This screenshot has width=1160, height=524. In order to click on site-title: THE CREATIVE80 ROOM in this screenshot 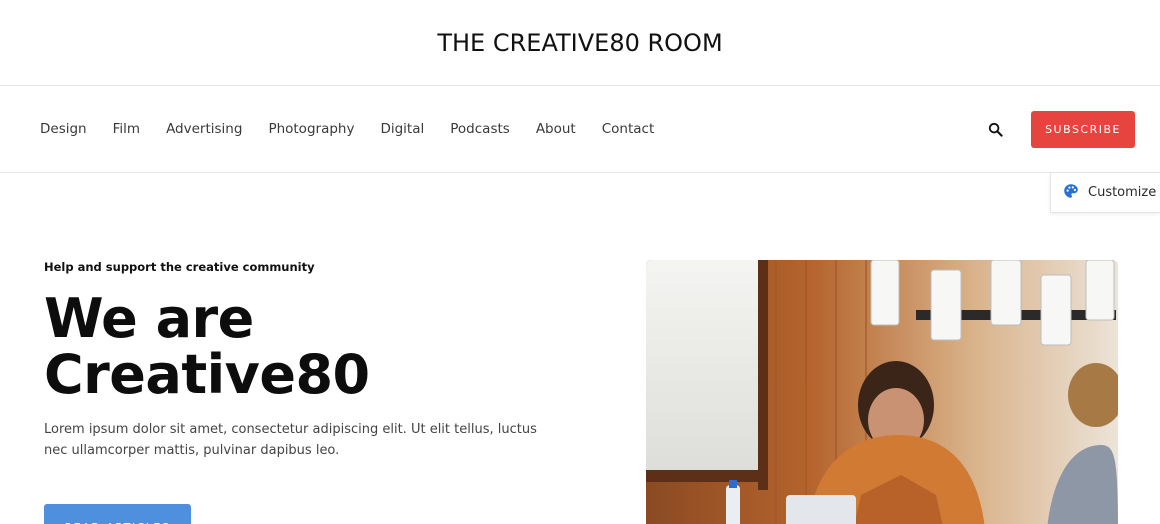, I will do `click(579, 43)`.